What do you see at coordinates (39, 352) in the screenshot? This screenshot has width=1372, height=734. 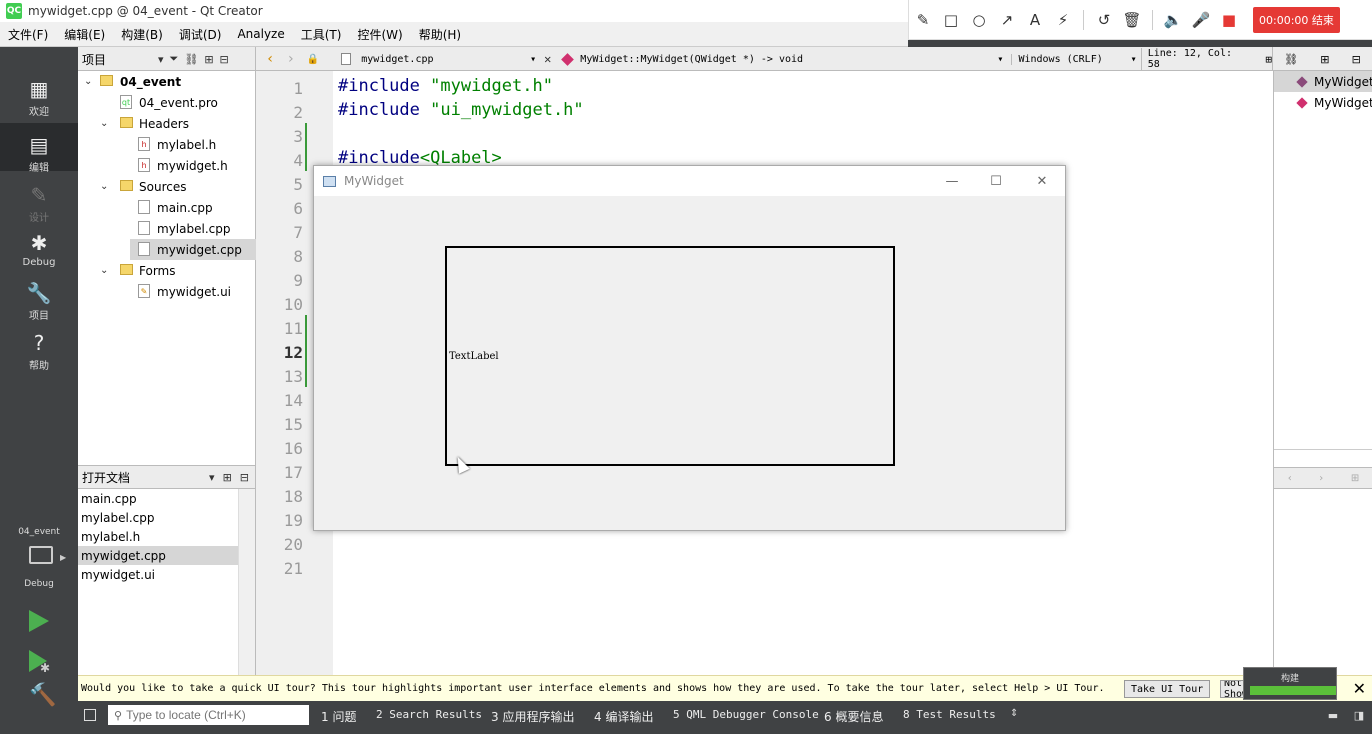 I see `mode-help: ? 帮助` at bounding box center [39, 352].